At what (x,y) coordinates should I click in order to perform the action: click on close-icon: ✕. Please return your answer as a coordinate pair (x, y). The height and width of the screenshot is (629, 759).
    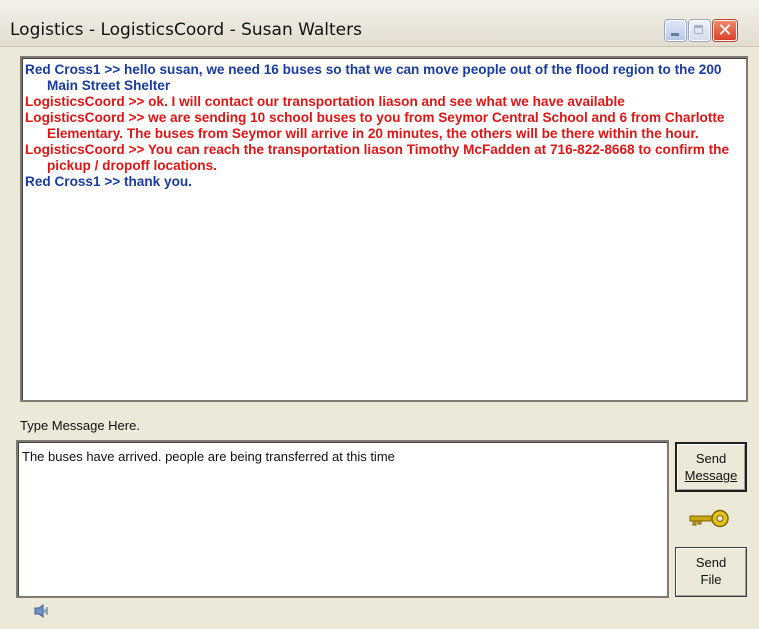
    Looking at the image, I should click on (725, 30).